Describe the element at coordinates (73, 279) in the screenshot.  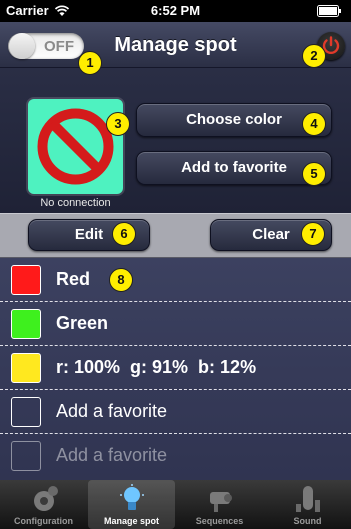
I see `favorite-label: Red` at that location.